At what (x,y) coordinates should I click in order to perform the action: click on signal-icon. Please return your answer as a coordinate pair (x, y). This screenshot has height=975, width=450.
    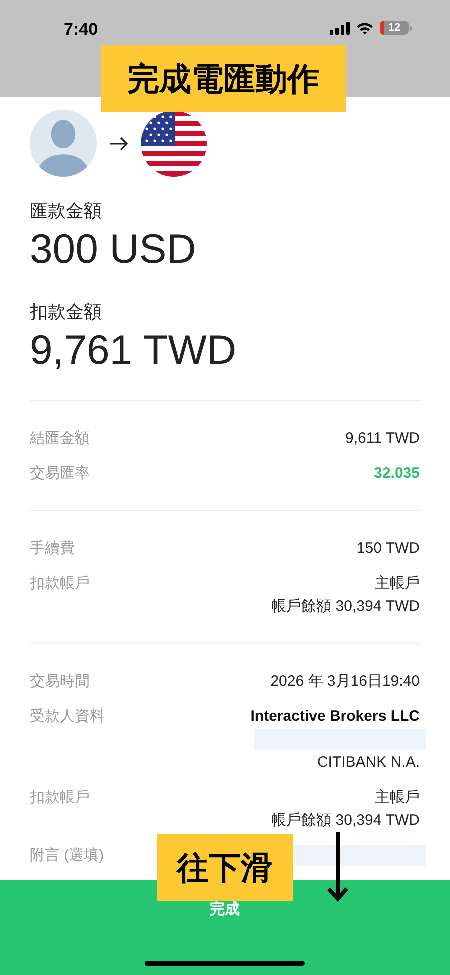
    Looking at the image, I should click on (340, 28).